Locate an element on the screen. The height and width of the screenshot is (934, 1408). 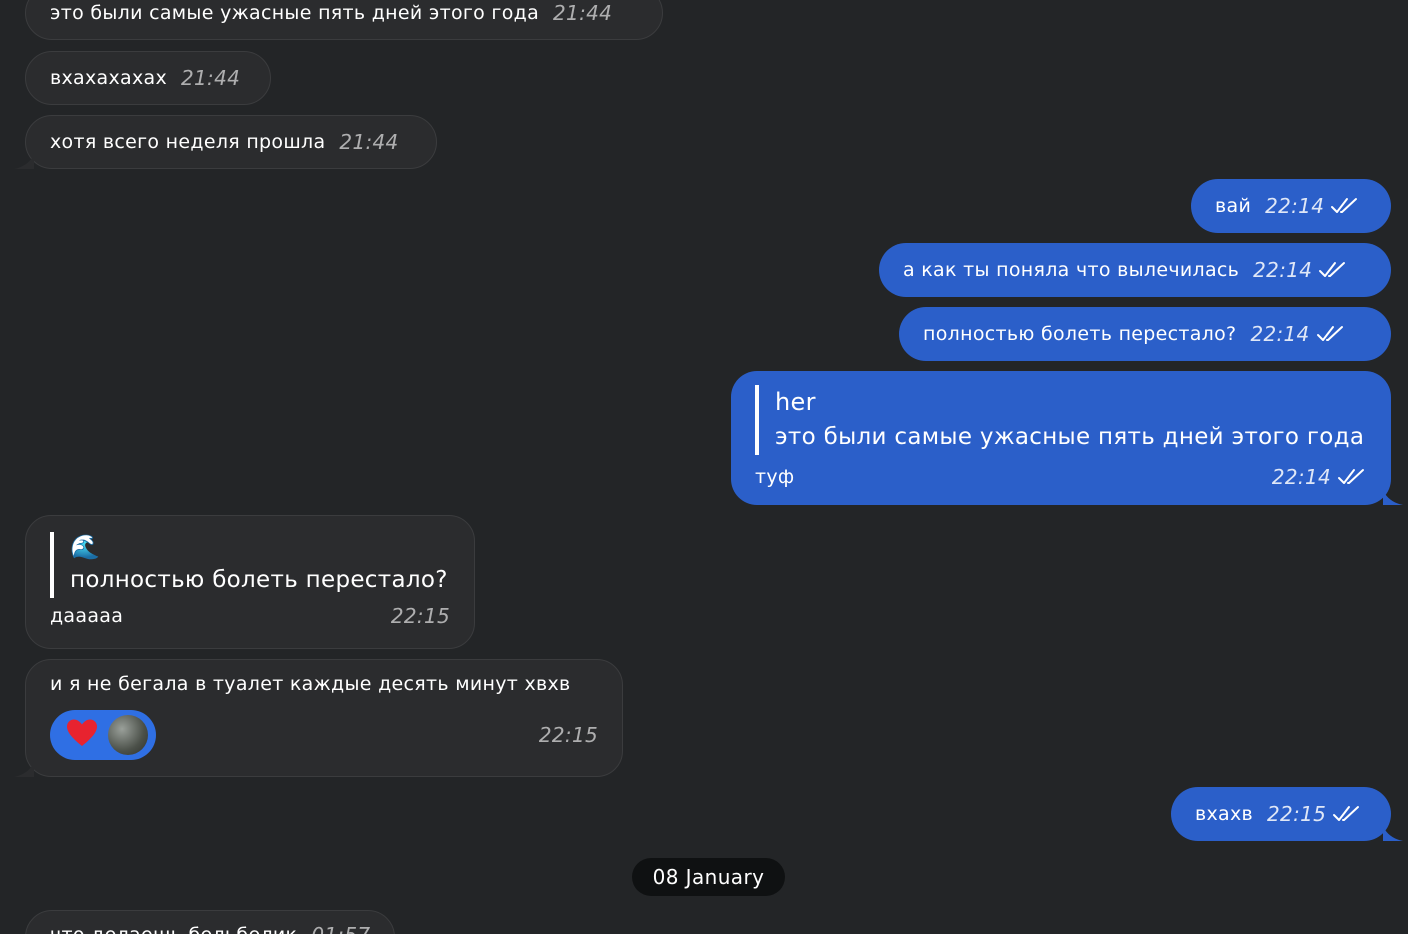
incoming-message: хотя всего неделя прошла 21:44 is located at coordinates (225, 142).